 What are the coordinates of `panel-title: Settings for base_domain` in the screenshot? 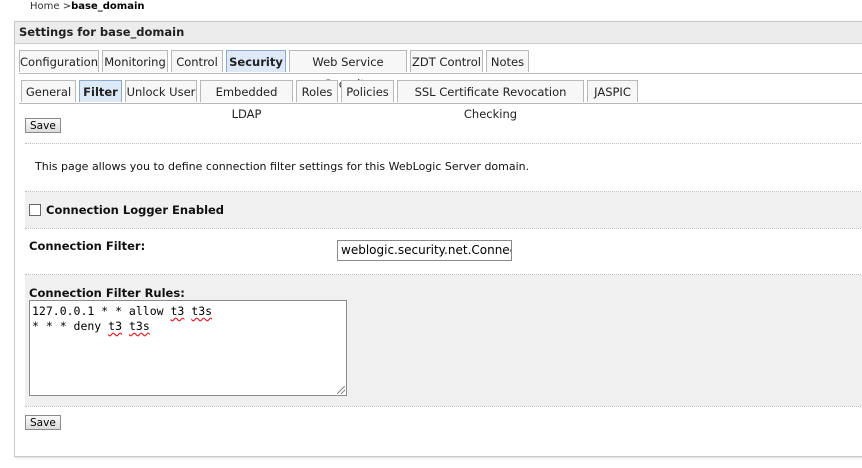 It's located at (438, 33).